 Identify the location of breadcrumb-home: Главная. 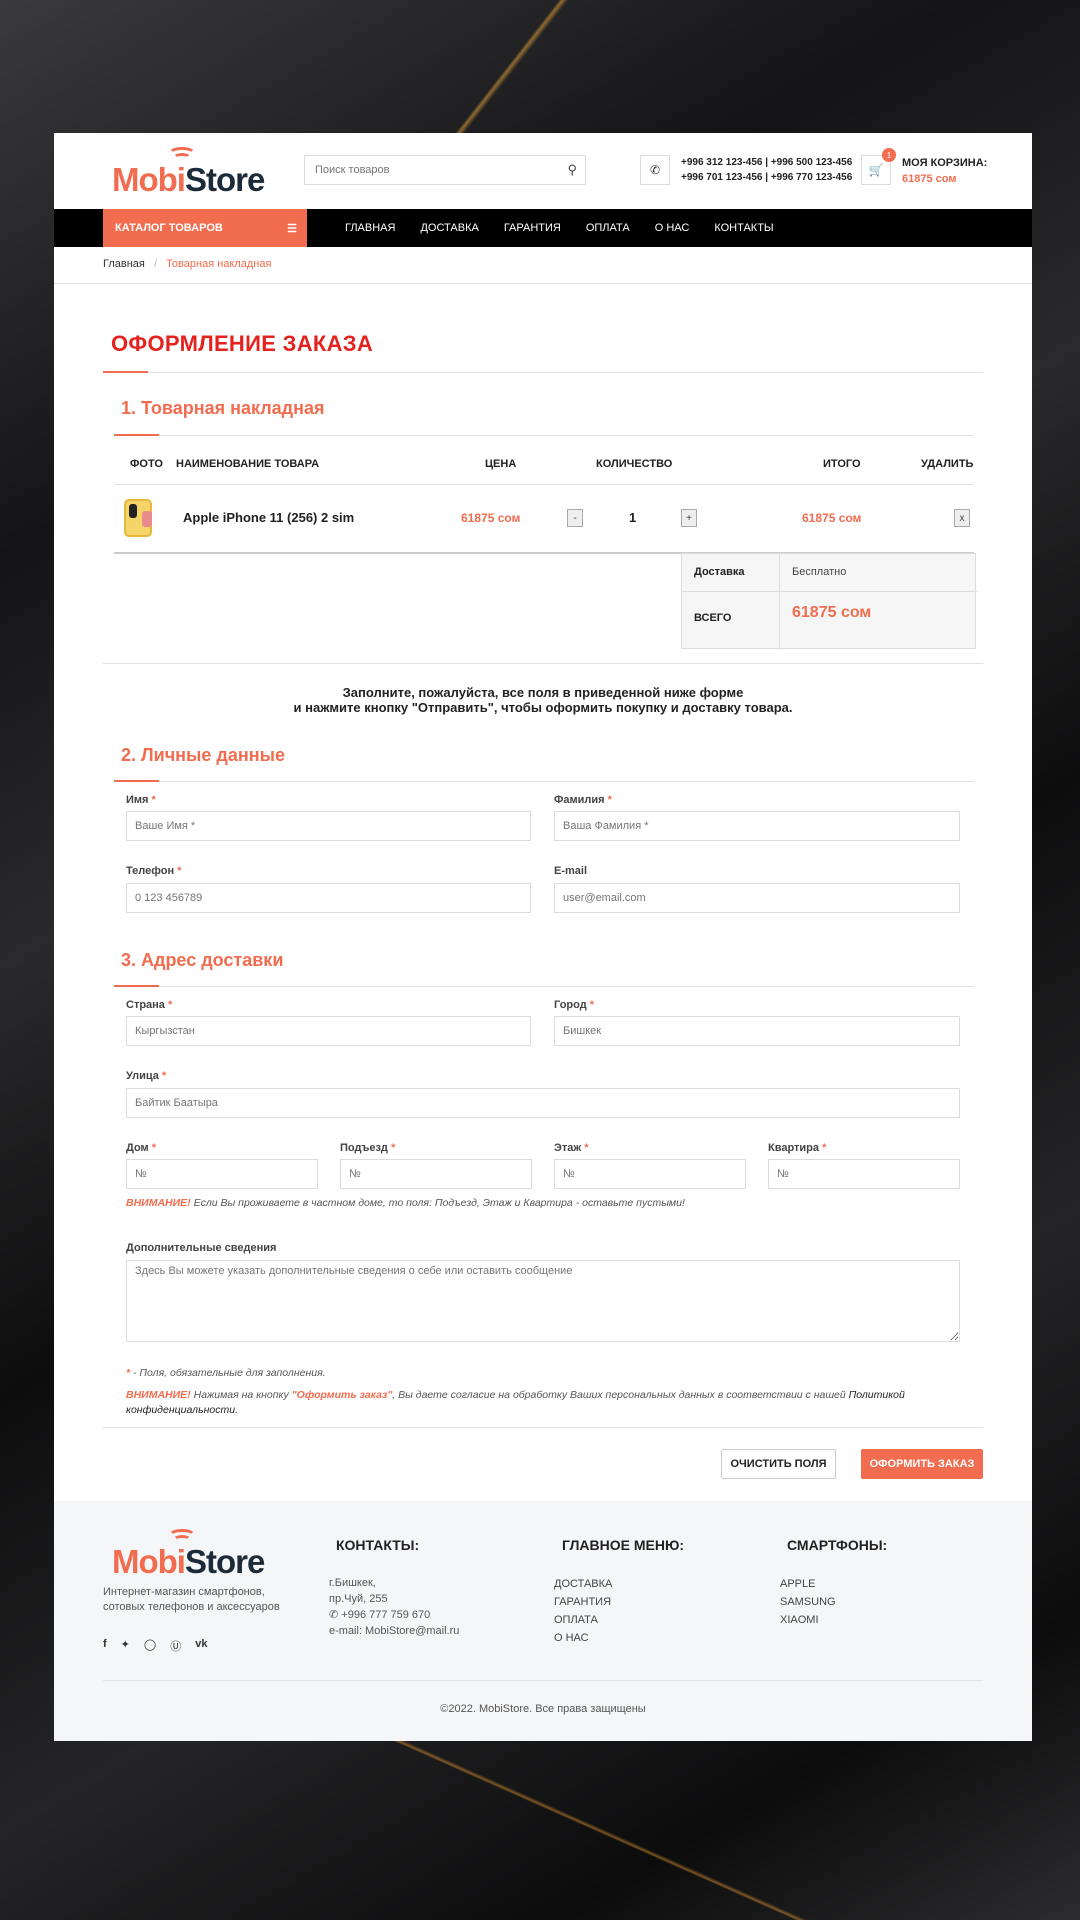
(124, 264).